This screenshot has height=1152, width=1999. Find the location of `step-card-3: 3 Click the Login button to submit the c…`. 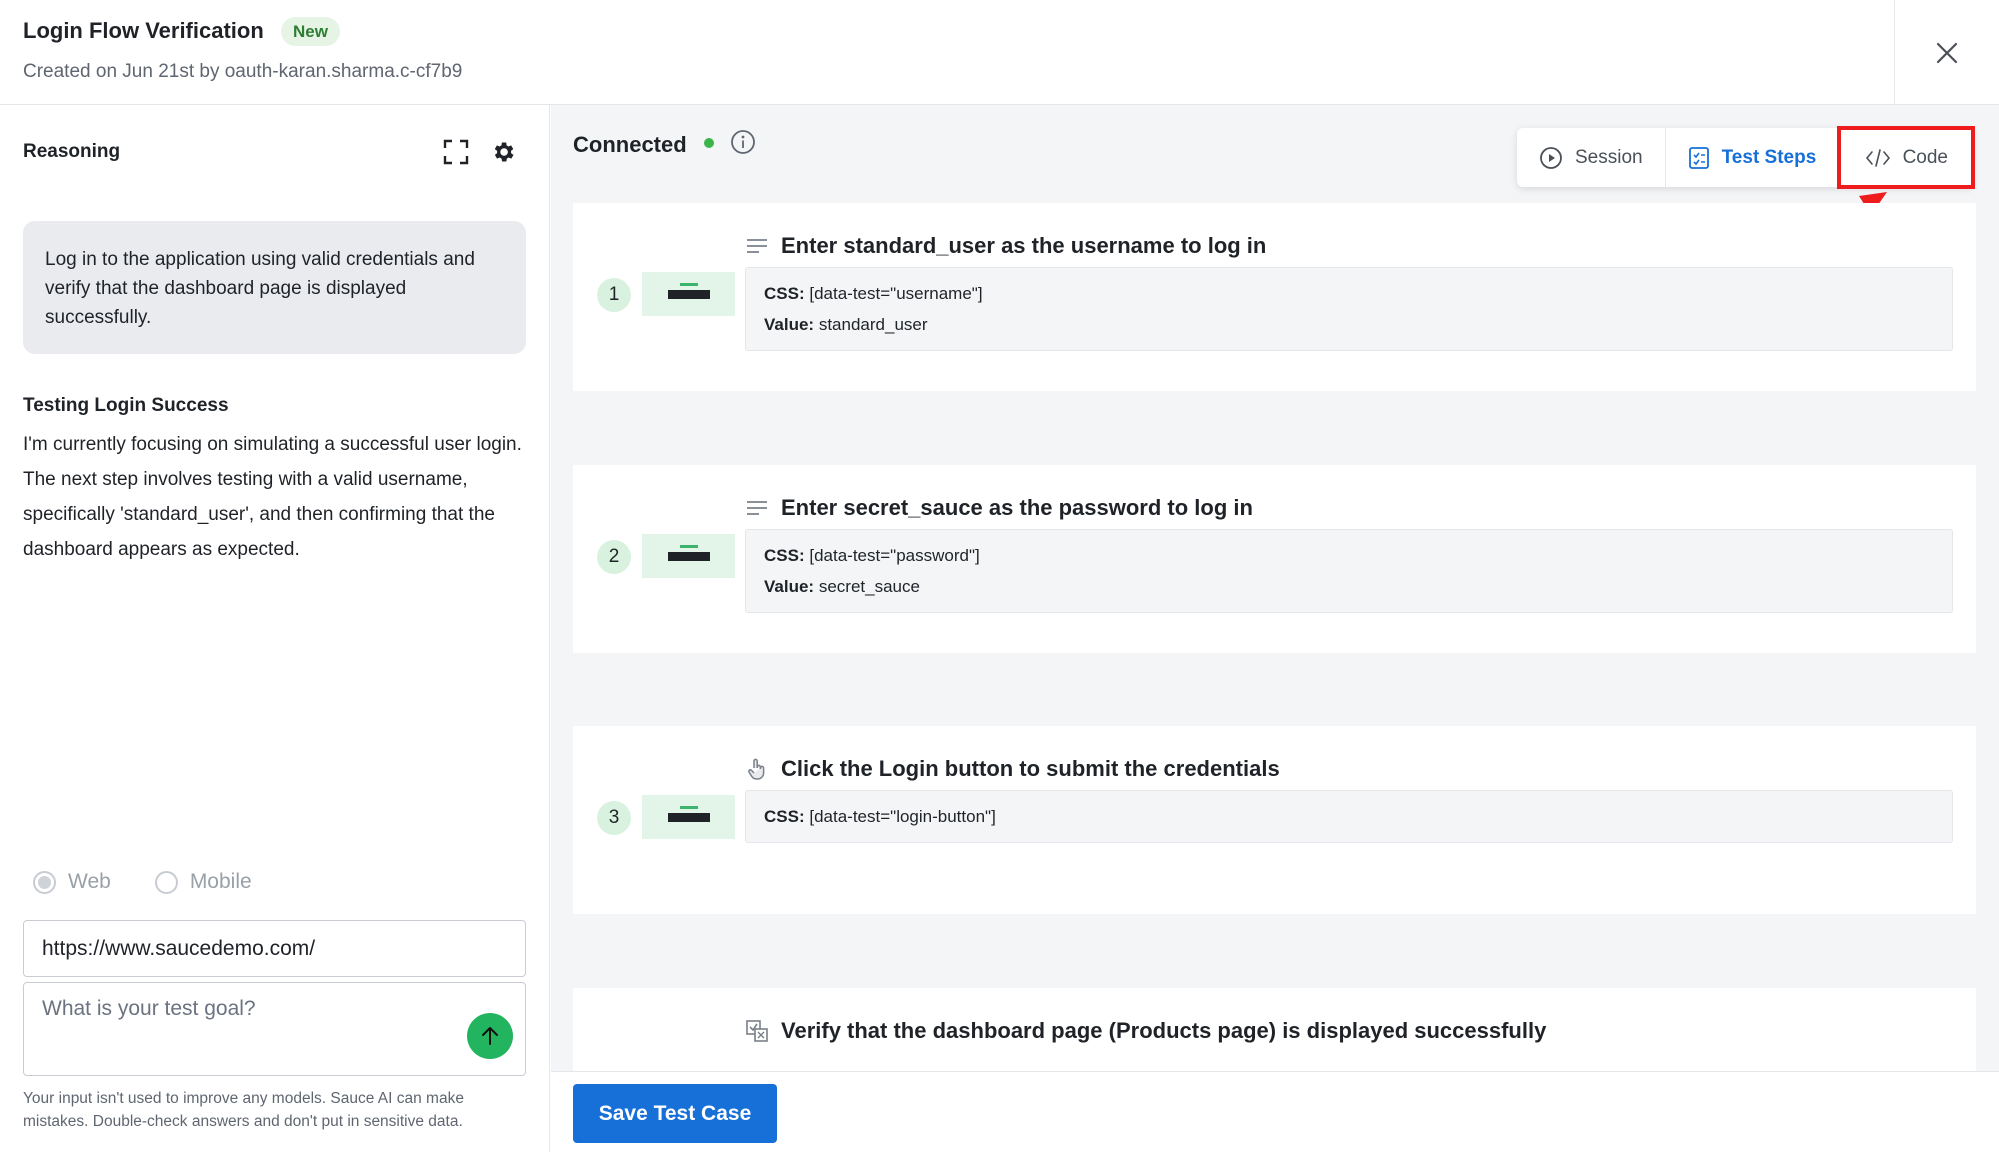

step-card-3: 3 Click the Login button to submit the c… is located at coordinates (1274, 820).